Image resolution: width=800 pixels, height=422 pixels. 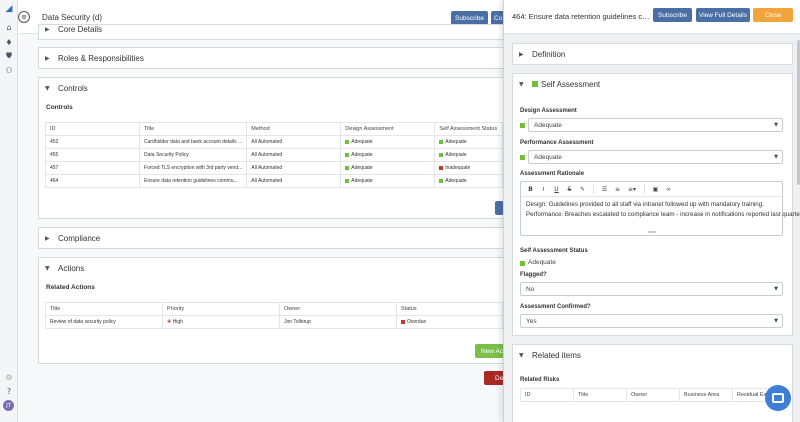 What do you see at coordinates (655, 189) in the screenshot?
I see `image-icon: ▣` at bounding box center [655, 189].